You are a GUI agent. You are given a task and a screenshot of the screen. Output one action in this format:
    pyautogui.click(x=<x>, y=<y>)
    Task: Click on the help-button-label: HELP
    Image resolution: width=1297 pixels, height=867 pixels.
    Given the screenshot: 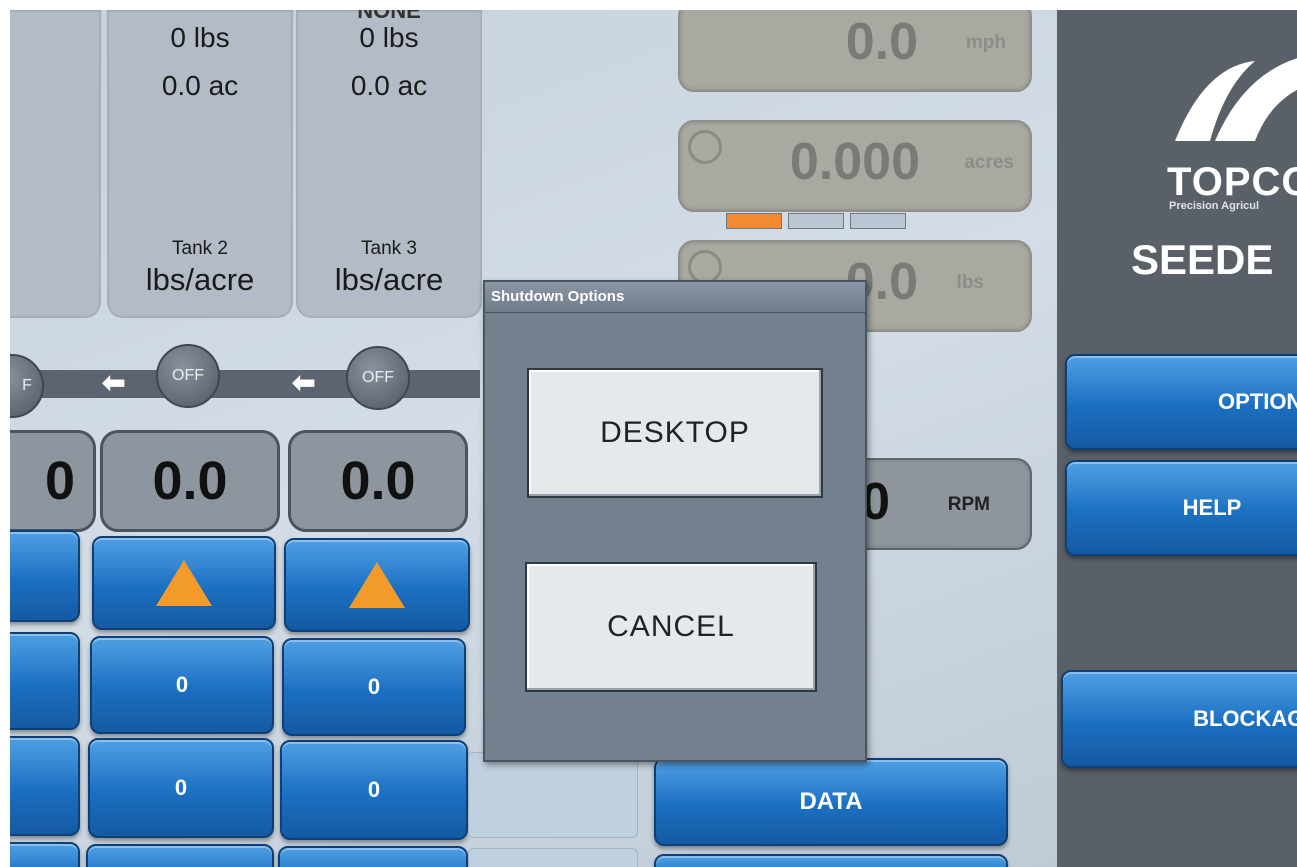 What is the action you would take?
    pyautogui.click(x=1212, y=507)
    